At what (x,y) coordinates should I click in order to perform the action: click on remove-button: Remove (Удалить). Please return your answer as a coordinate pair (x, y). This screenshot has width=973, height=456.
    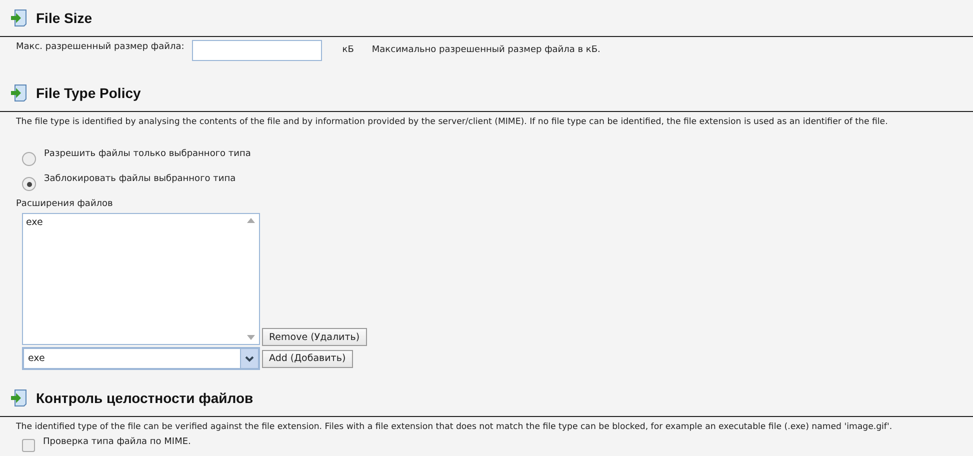
    Looking at the image, I should click on (314, 337).